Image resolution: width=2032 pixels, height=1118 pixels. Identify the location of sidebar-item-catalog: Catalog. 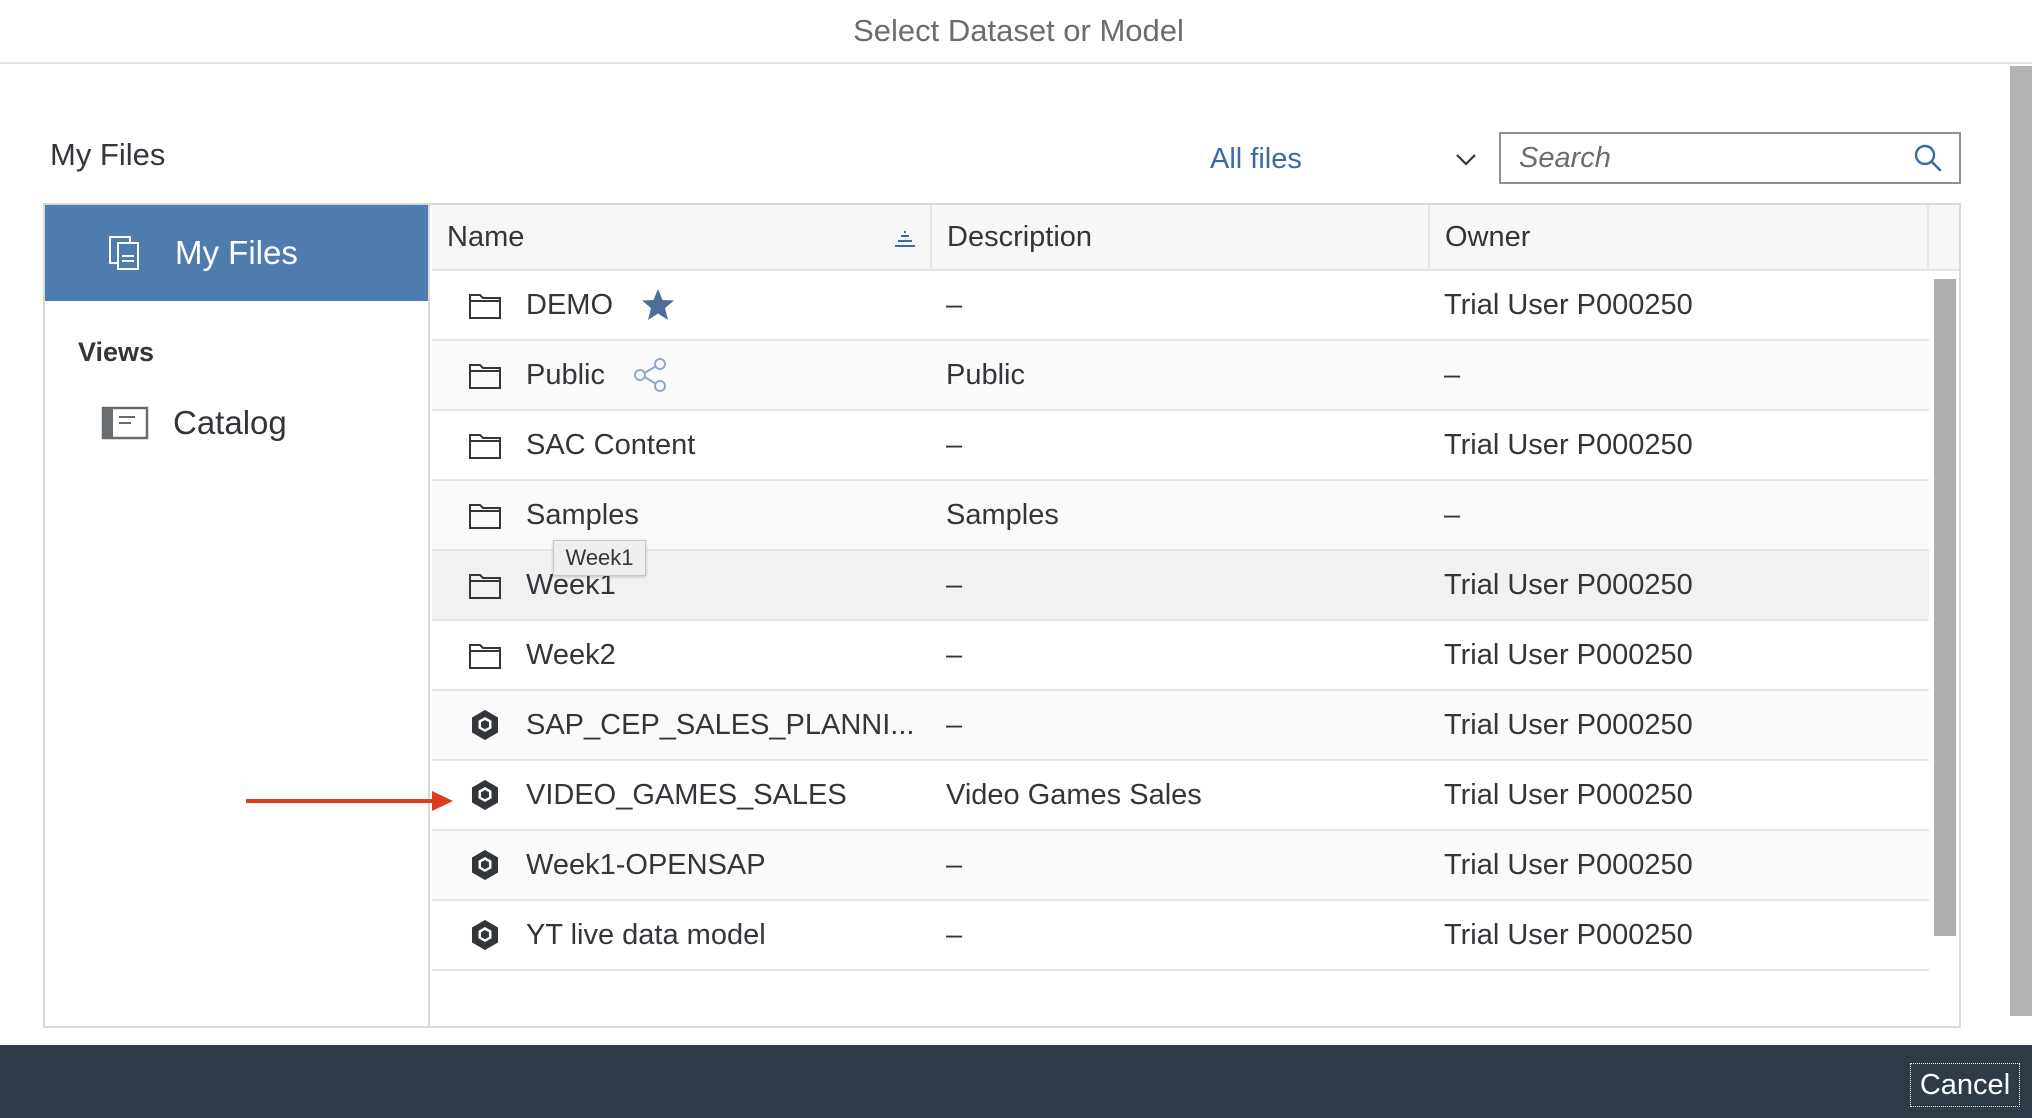
(236, 423).